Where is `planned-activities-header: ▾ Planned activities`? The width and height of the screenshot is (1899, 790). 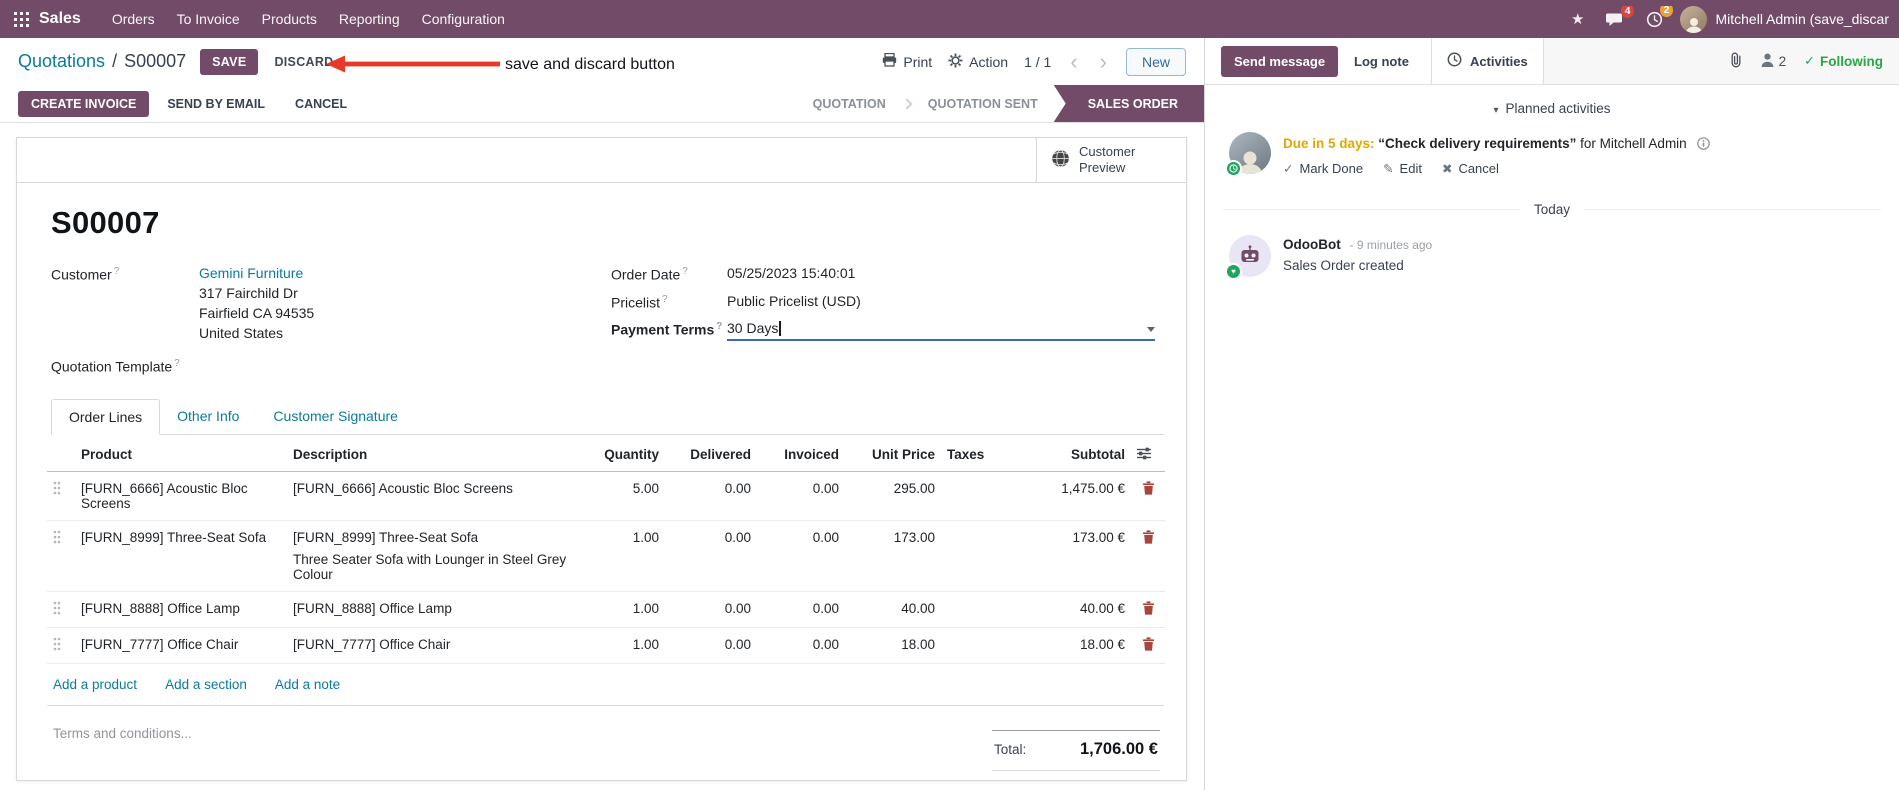 planned-activities-header: ▾ Planned activities is located at coordinates (1552, 108).